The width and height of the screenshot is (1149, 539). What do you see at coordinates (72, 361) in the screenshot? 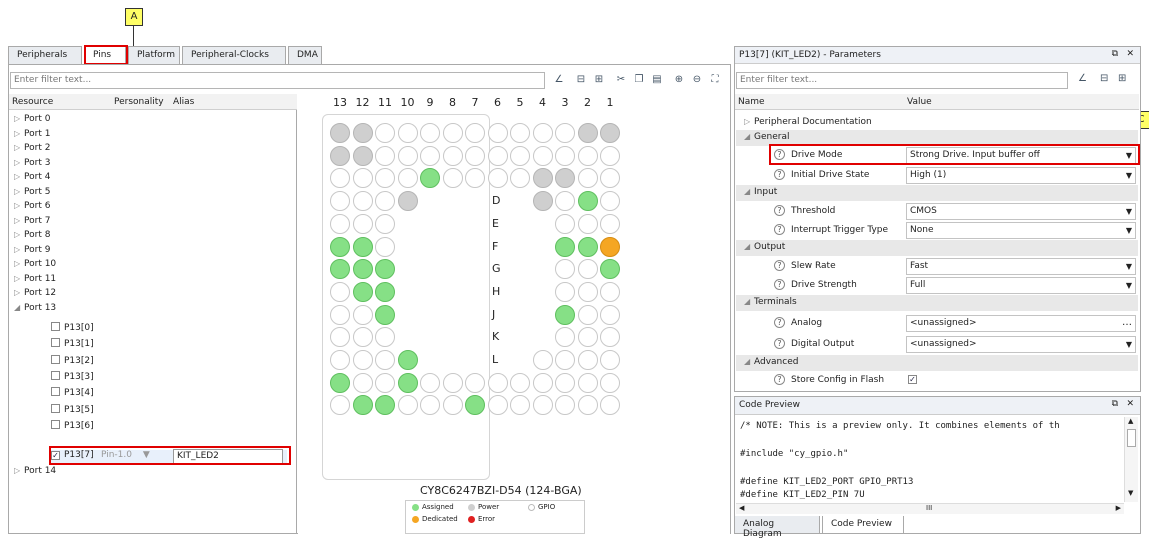
I see `tree-row-pin: P13[2]` at bounding box center [72, 361].